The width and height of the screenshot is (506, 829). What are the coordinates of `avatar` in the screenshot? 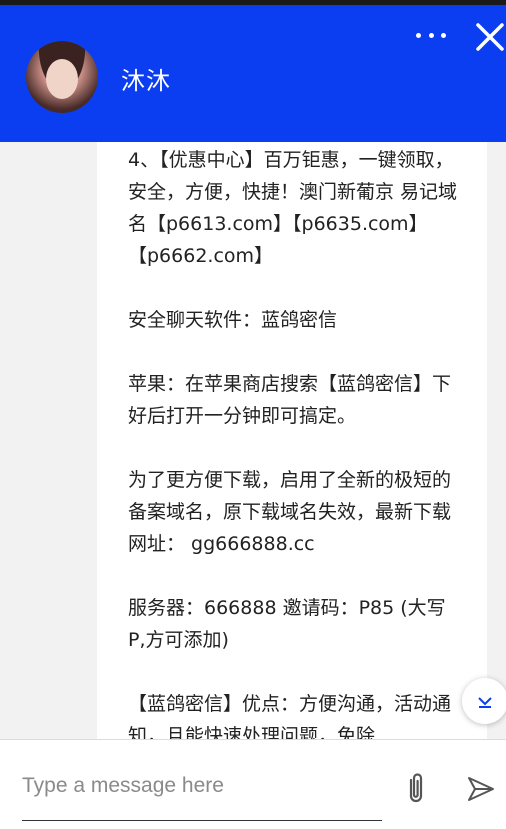 It's located at (62, 77).